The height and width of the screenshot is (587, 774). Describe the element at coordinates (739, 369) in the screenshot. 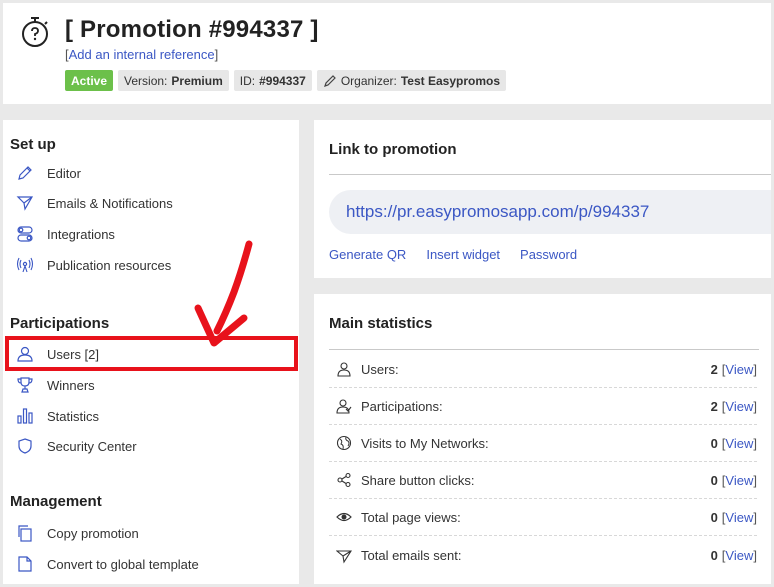

I see `view-users-link: View` at that location.